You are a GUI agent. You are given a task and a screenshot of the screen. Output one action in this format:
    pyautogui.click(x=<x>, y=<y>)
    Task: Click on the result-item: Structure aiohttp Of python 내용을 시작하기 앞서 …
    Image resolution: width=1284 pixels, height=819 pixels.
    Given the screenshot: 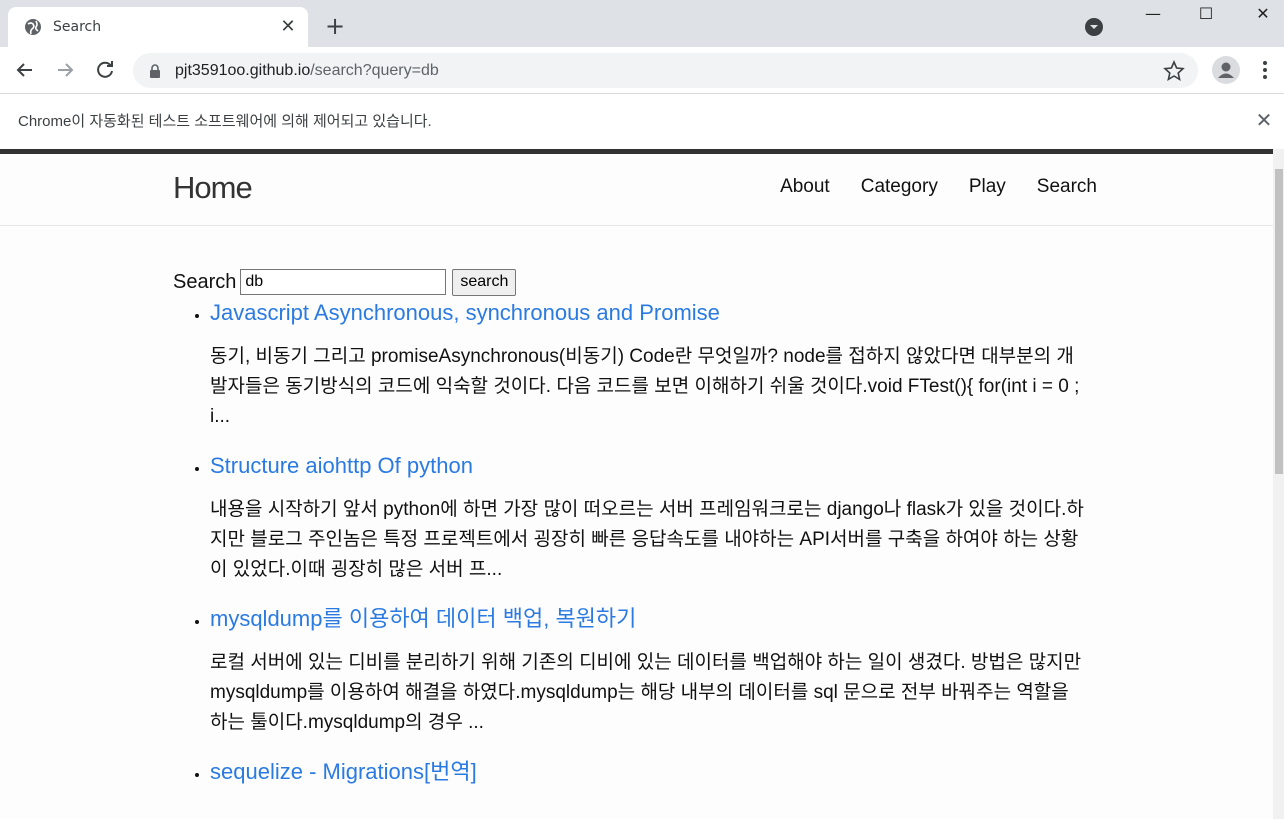 What is the action you would take?
    pyautogui.click(x=650, y=518)
    